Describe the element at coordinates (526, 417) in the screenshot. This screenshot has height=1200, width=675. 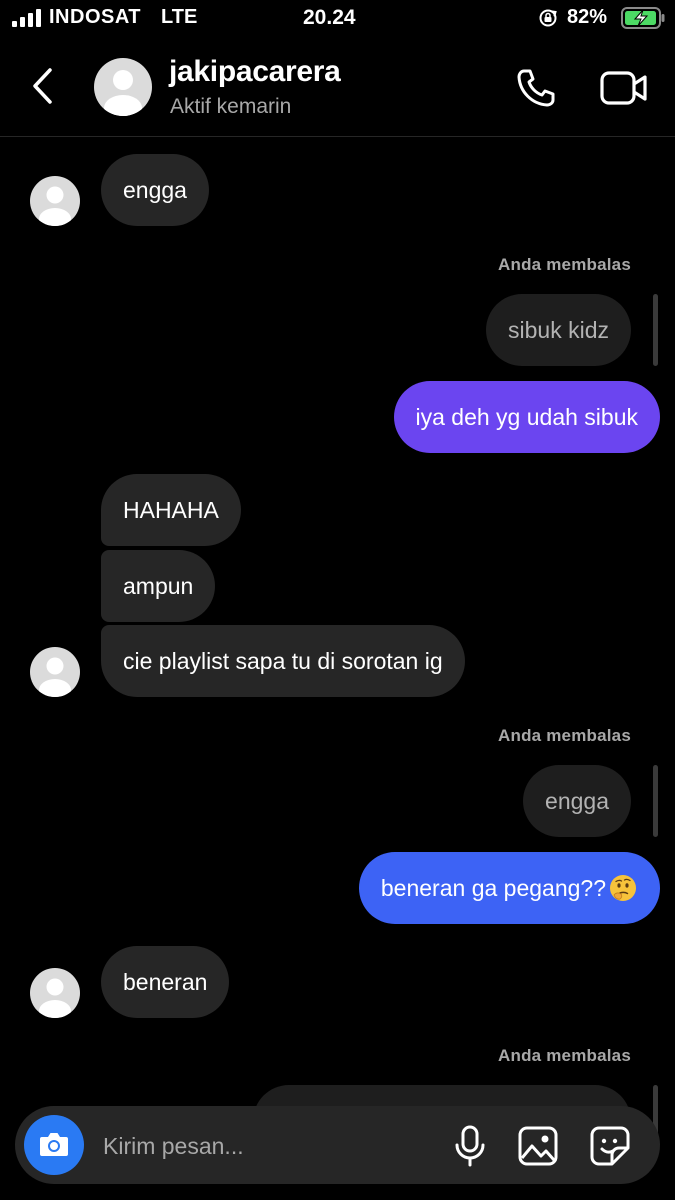
I see `sent-message-bubble: iya deh yg udah sibuk` at that location.